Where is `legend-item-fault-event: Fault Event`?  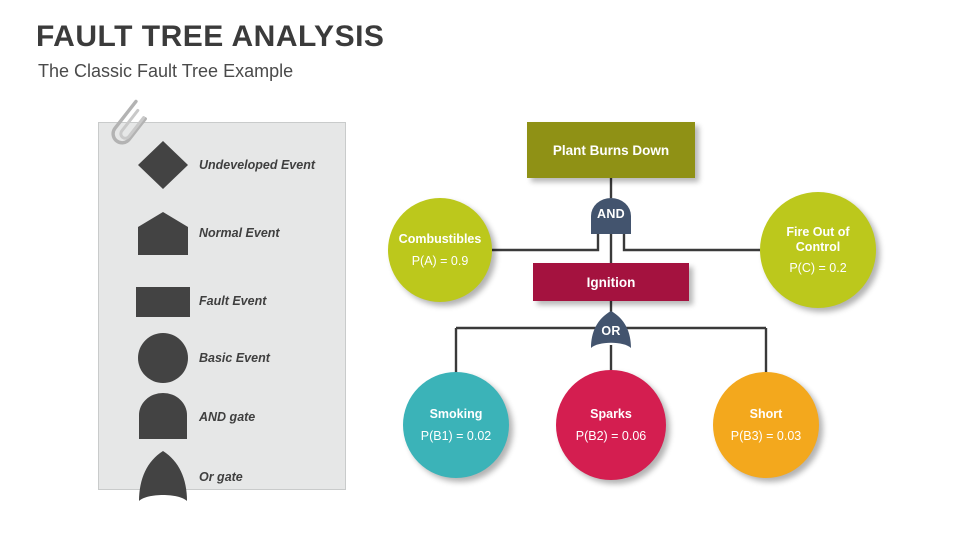
legend-item-fault-event: Fault Event is located at coordinates (222, 301).